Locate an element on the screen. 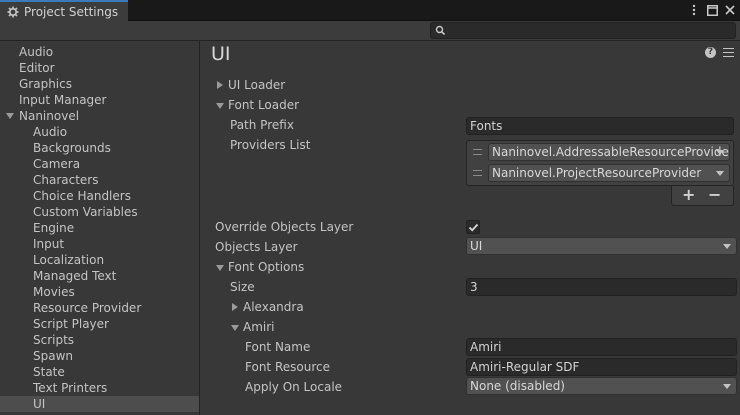 This screenshot has height=415, width=740. checkmark-icon is located at coordinates (473, 227).